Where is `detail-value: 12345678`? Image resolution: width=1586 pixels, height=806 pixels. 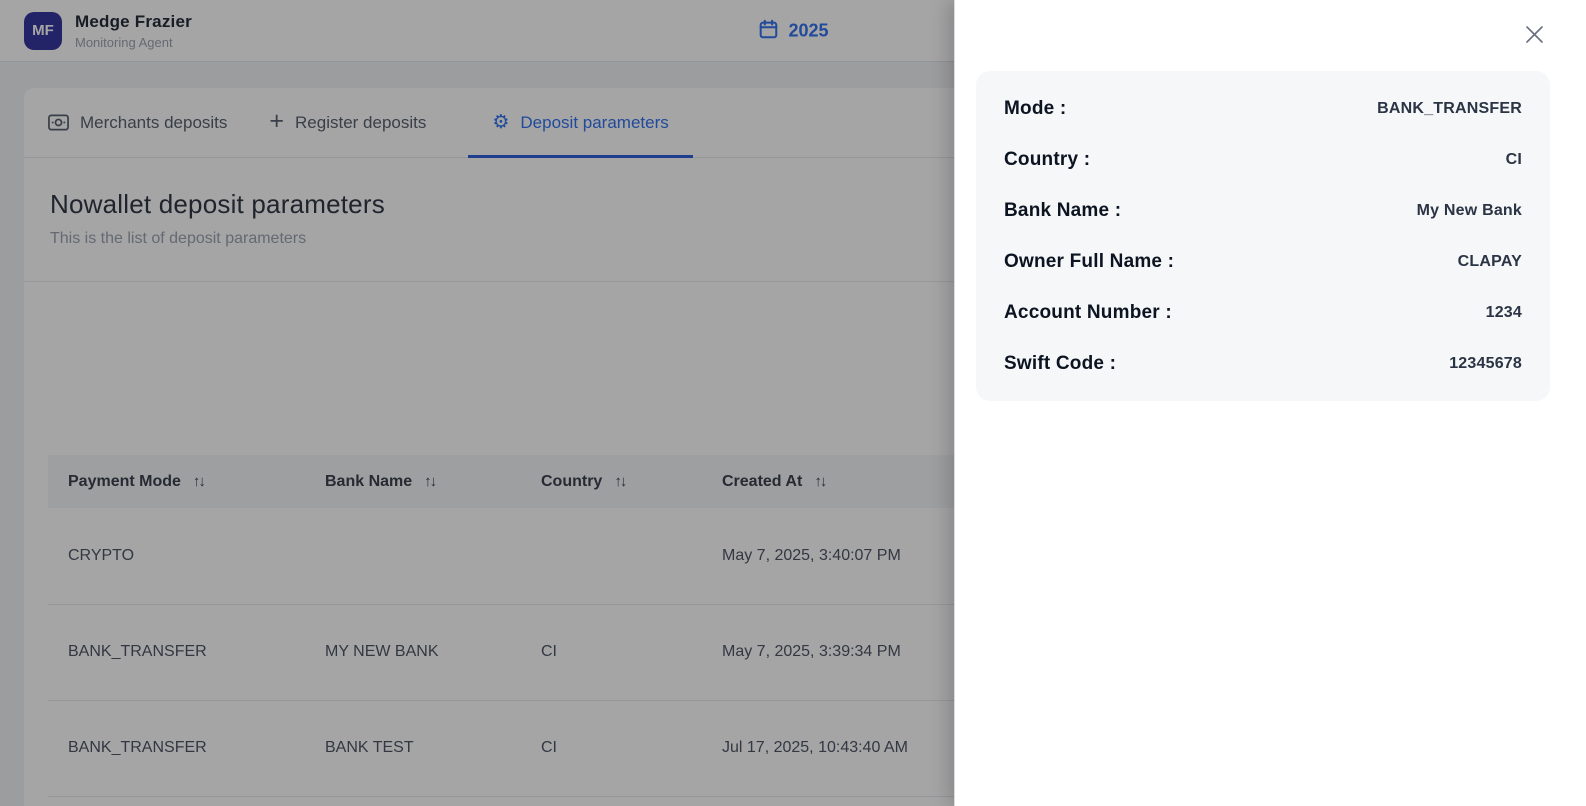 detail-value: 12345678 is located at coordinates (1485, 363).